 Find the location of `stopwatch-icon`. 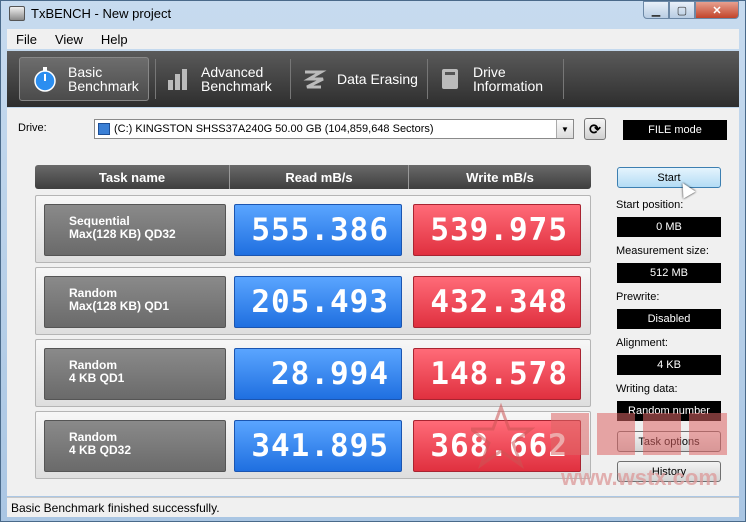

stopwatch-icon is located at coordinates (45, 79).